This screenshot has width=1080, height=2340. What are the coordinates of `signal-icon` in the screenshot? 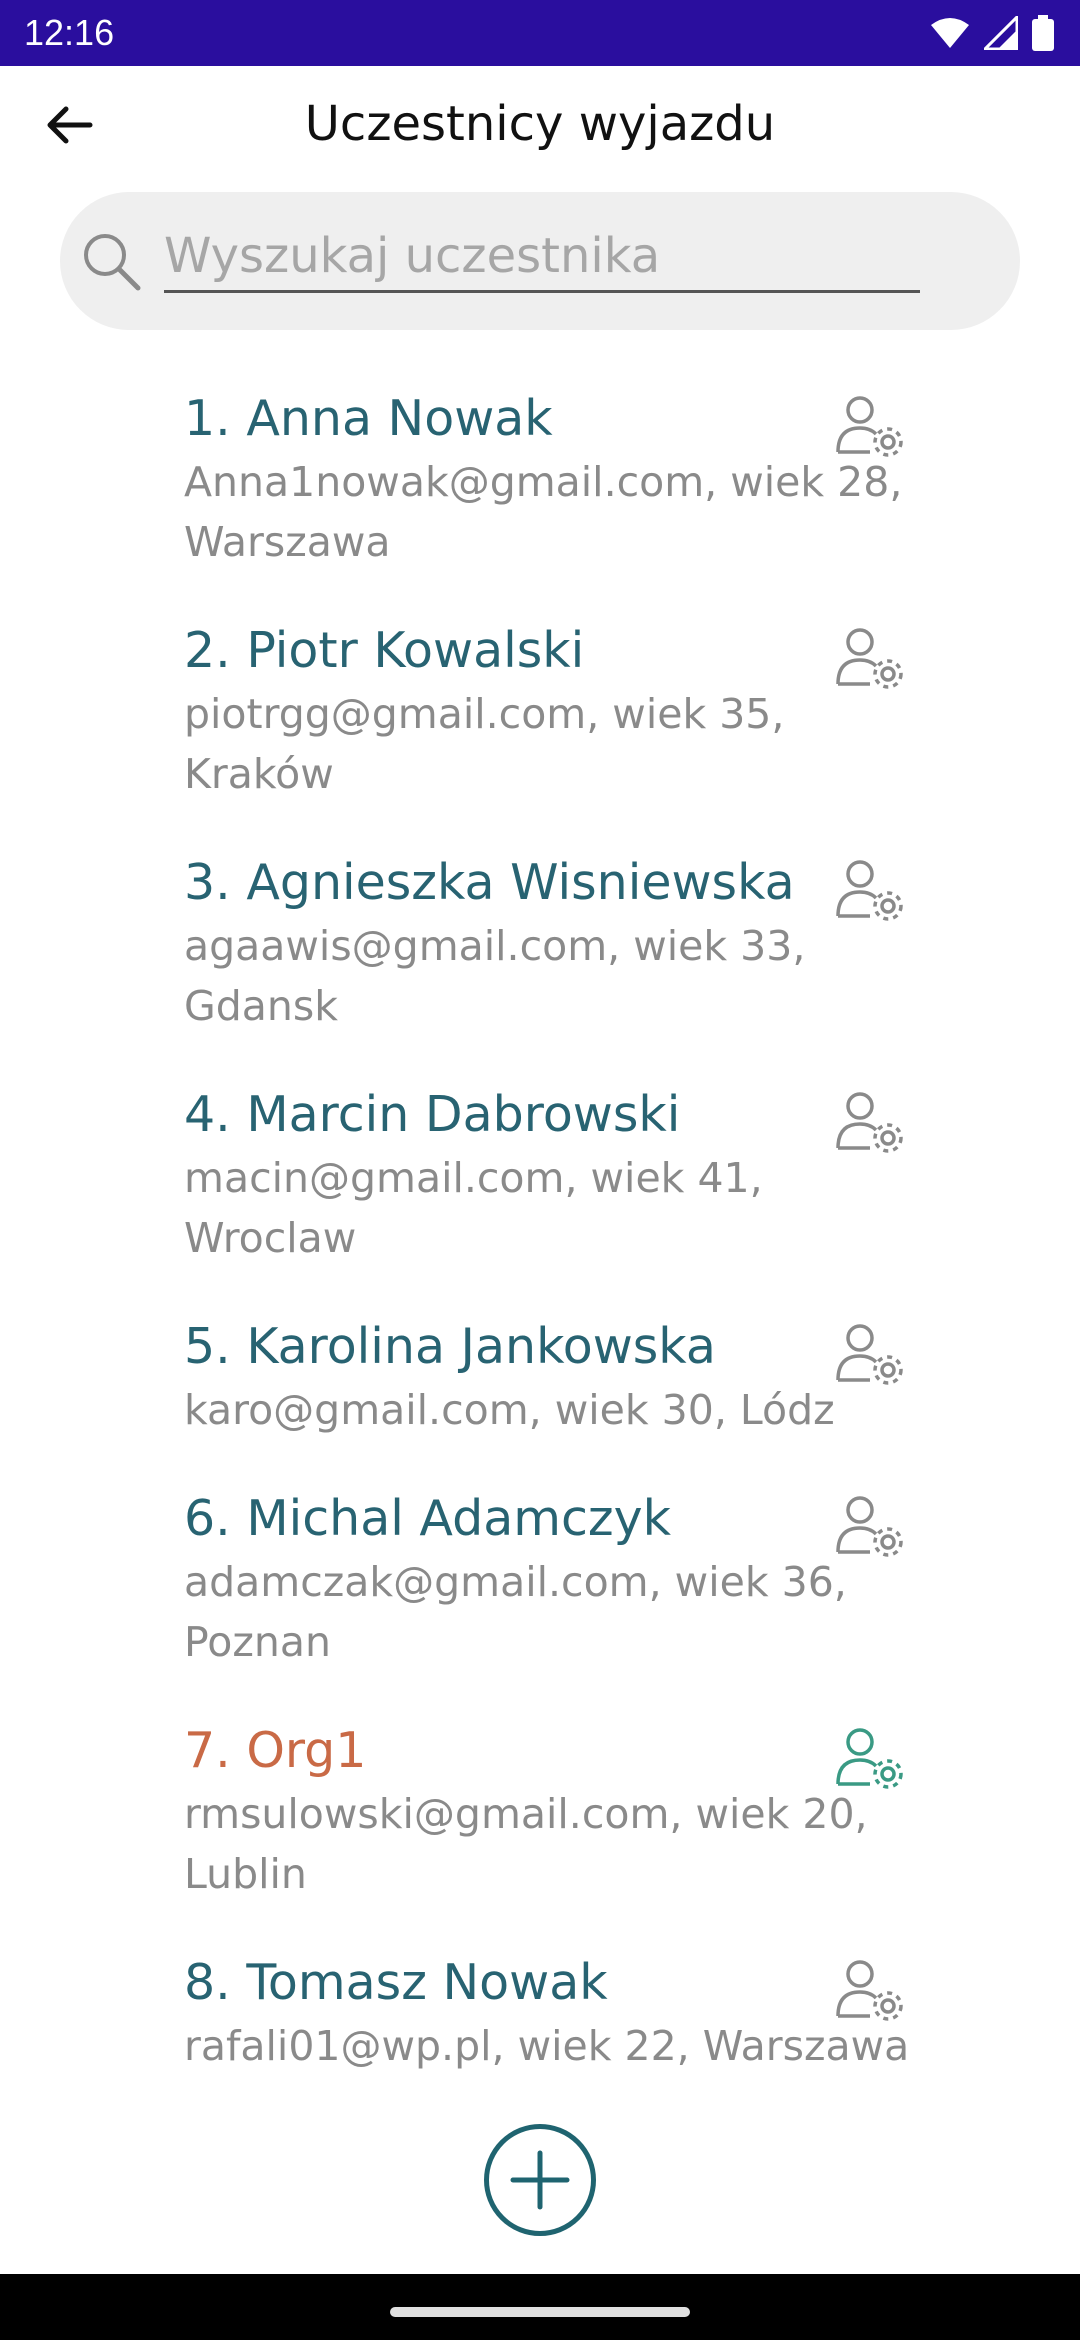 It's located at (1001, 33).